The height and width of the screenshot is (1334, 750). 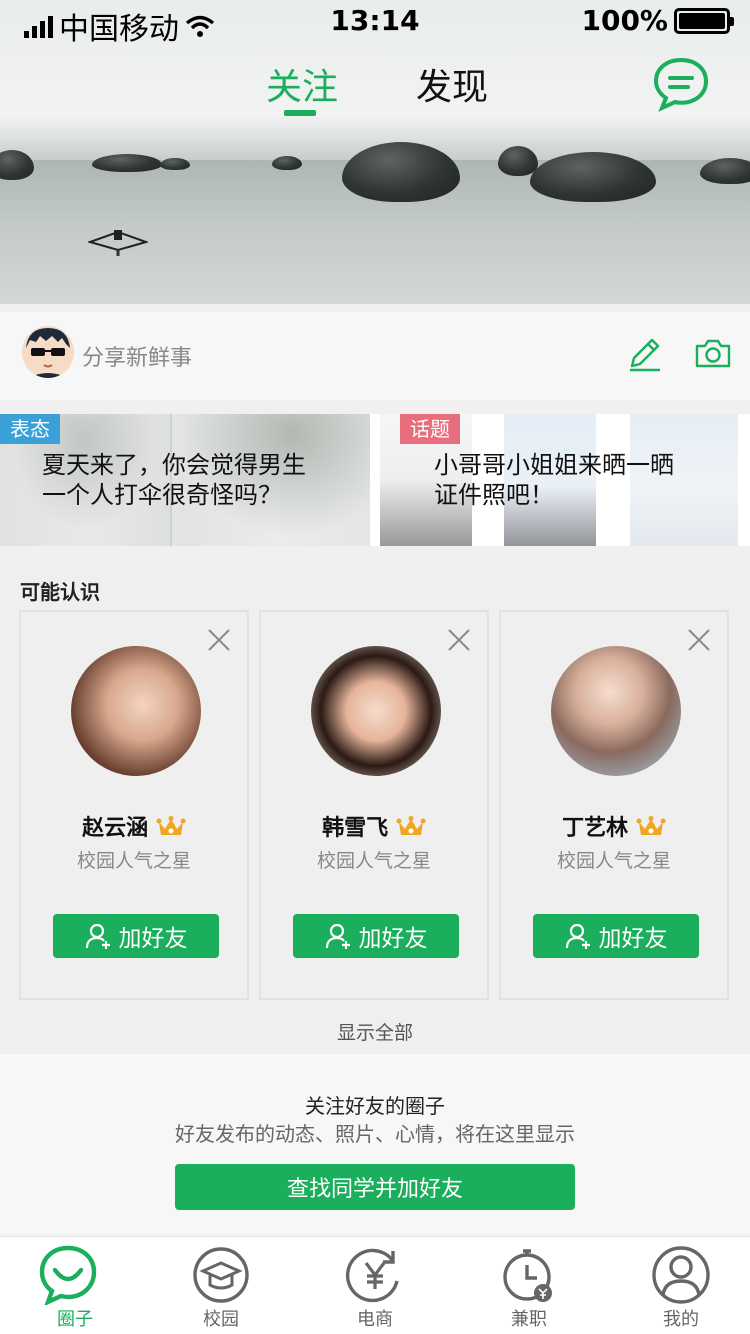 I want to click on topic-title-line: 夏天来了，你会觉得男生, so click(x=174, y=465).